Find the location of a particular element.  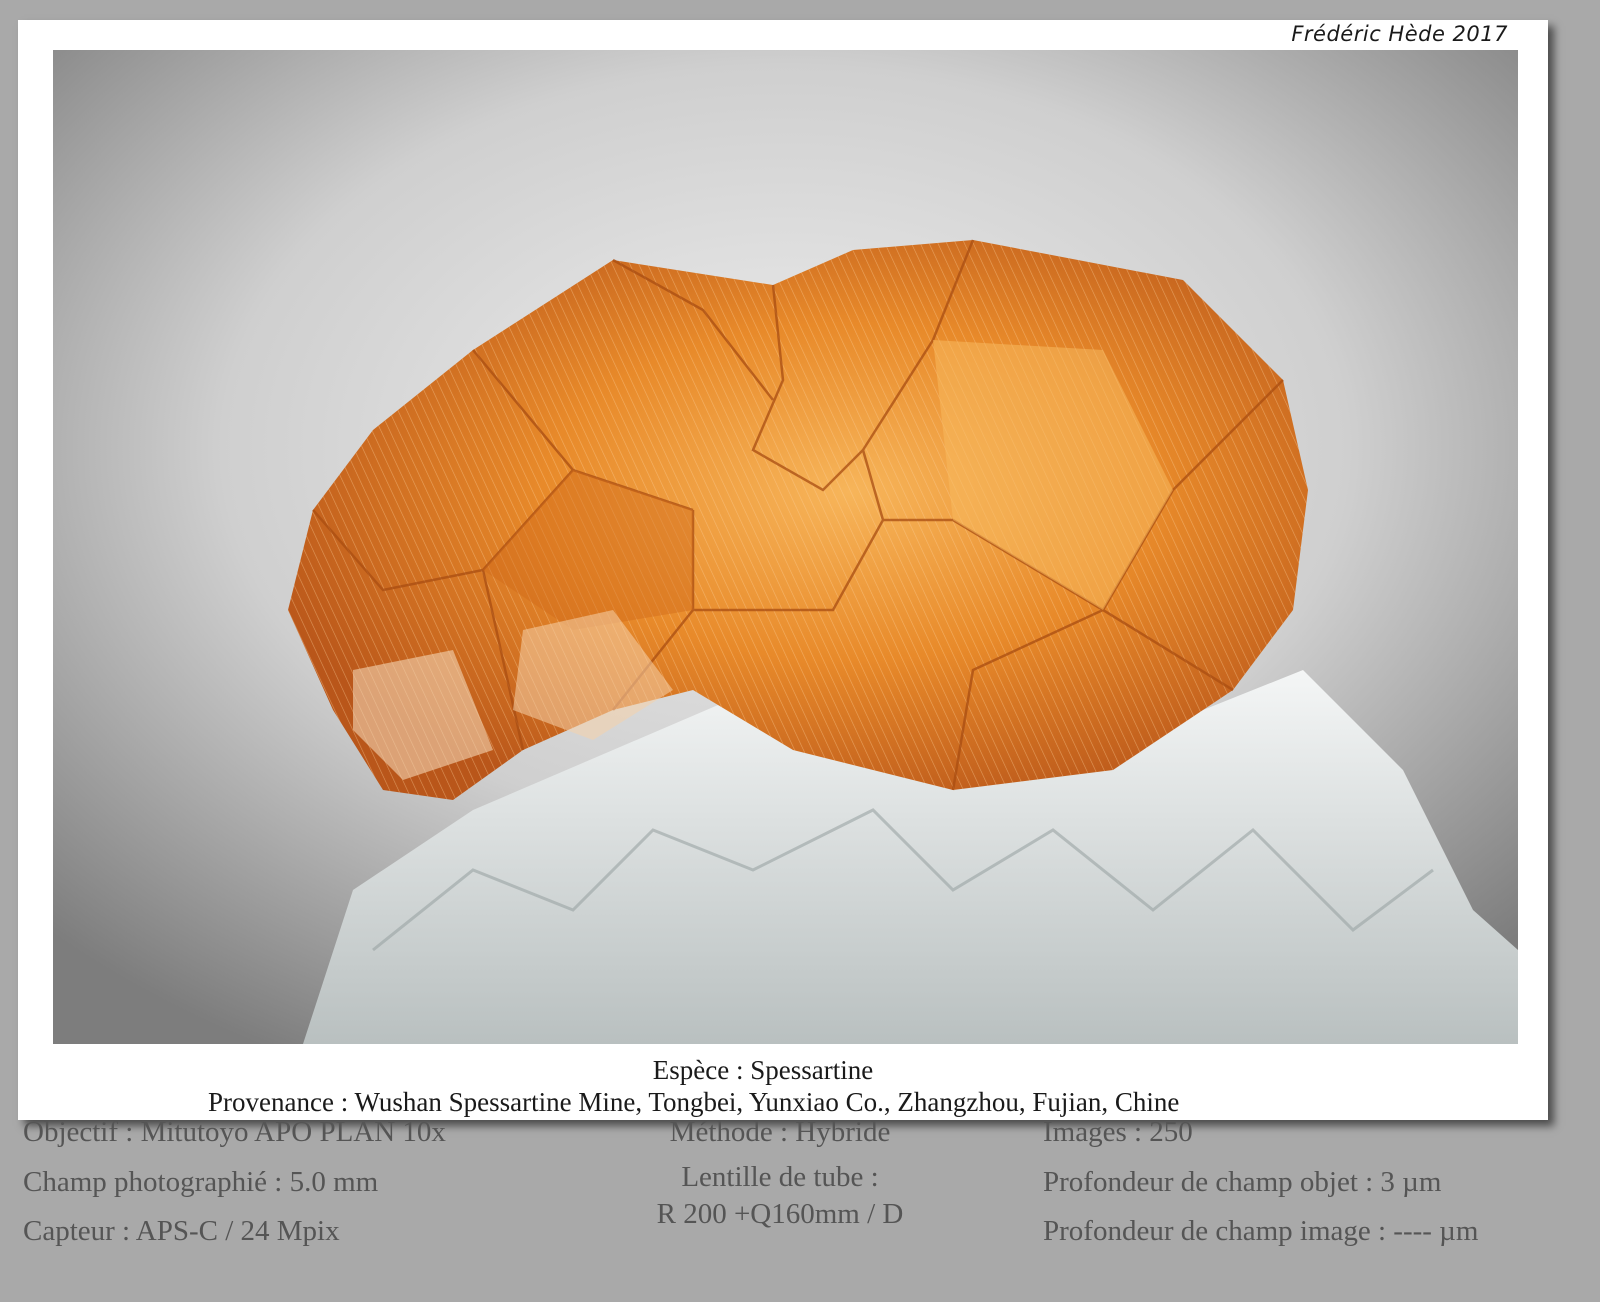

tube-lens-value: R 200 +Q160mm / D is located at coordinates (780, 1214).